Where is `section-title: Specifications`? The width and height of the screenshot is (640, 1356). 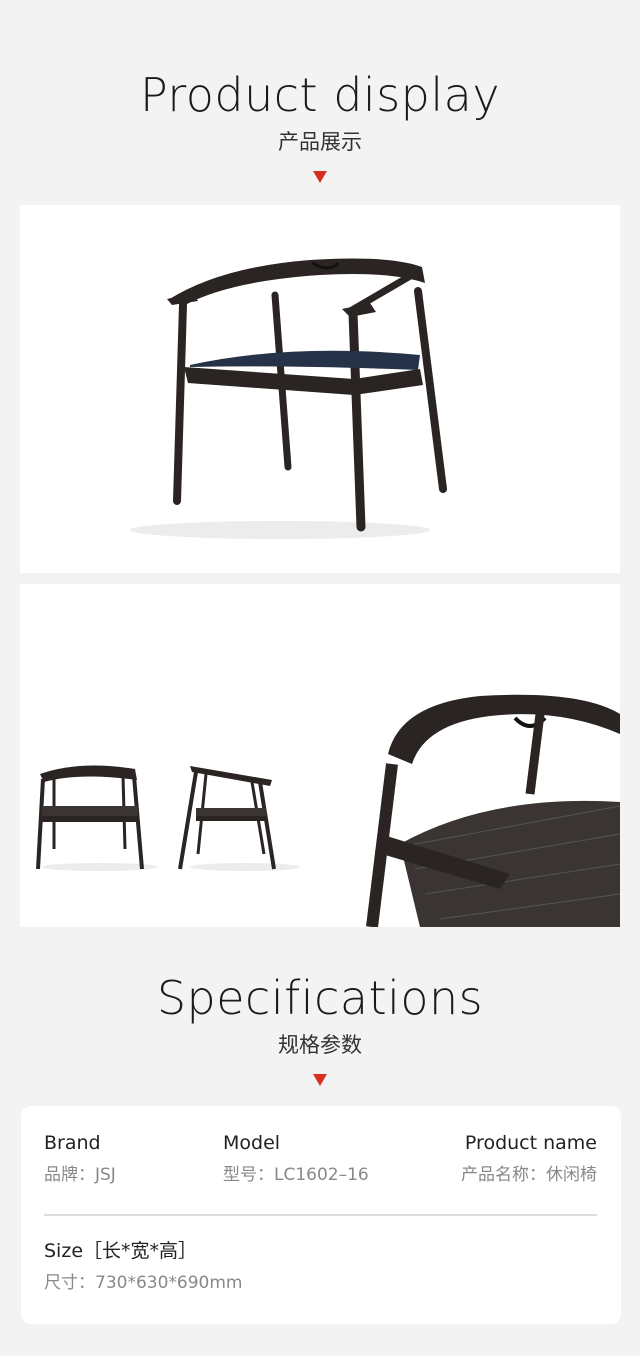
section-title: Specifications is located at coordinates (320, 998).